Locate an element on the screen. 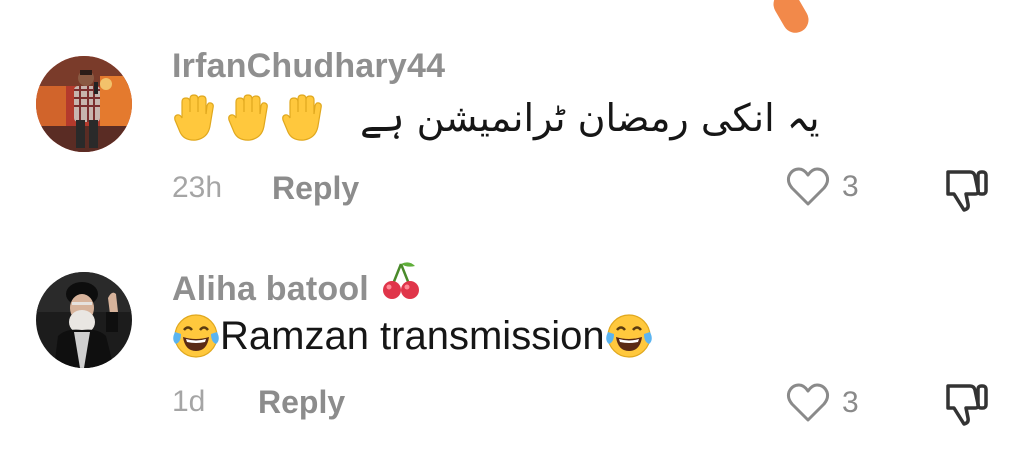 Image resolution: width=1024 pixels, height=457 pixels. comment-body: یہ انکی رمضان ٹرانمیشن ہے is located at coordinates (590, 118).